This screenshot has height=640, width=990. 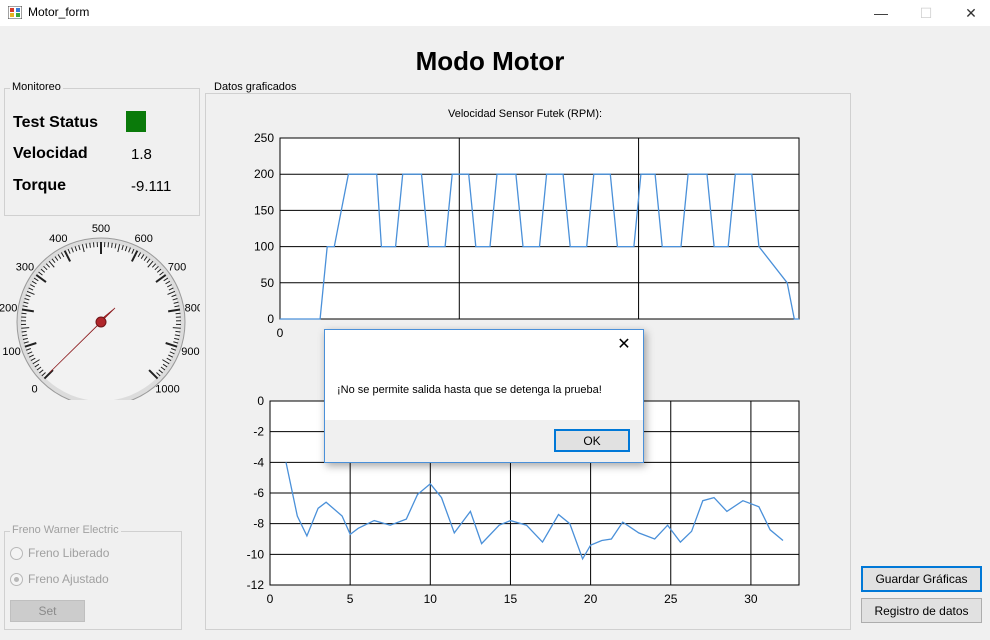 I want to click on gauge-label: 900, so click(x=190, y=352).